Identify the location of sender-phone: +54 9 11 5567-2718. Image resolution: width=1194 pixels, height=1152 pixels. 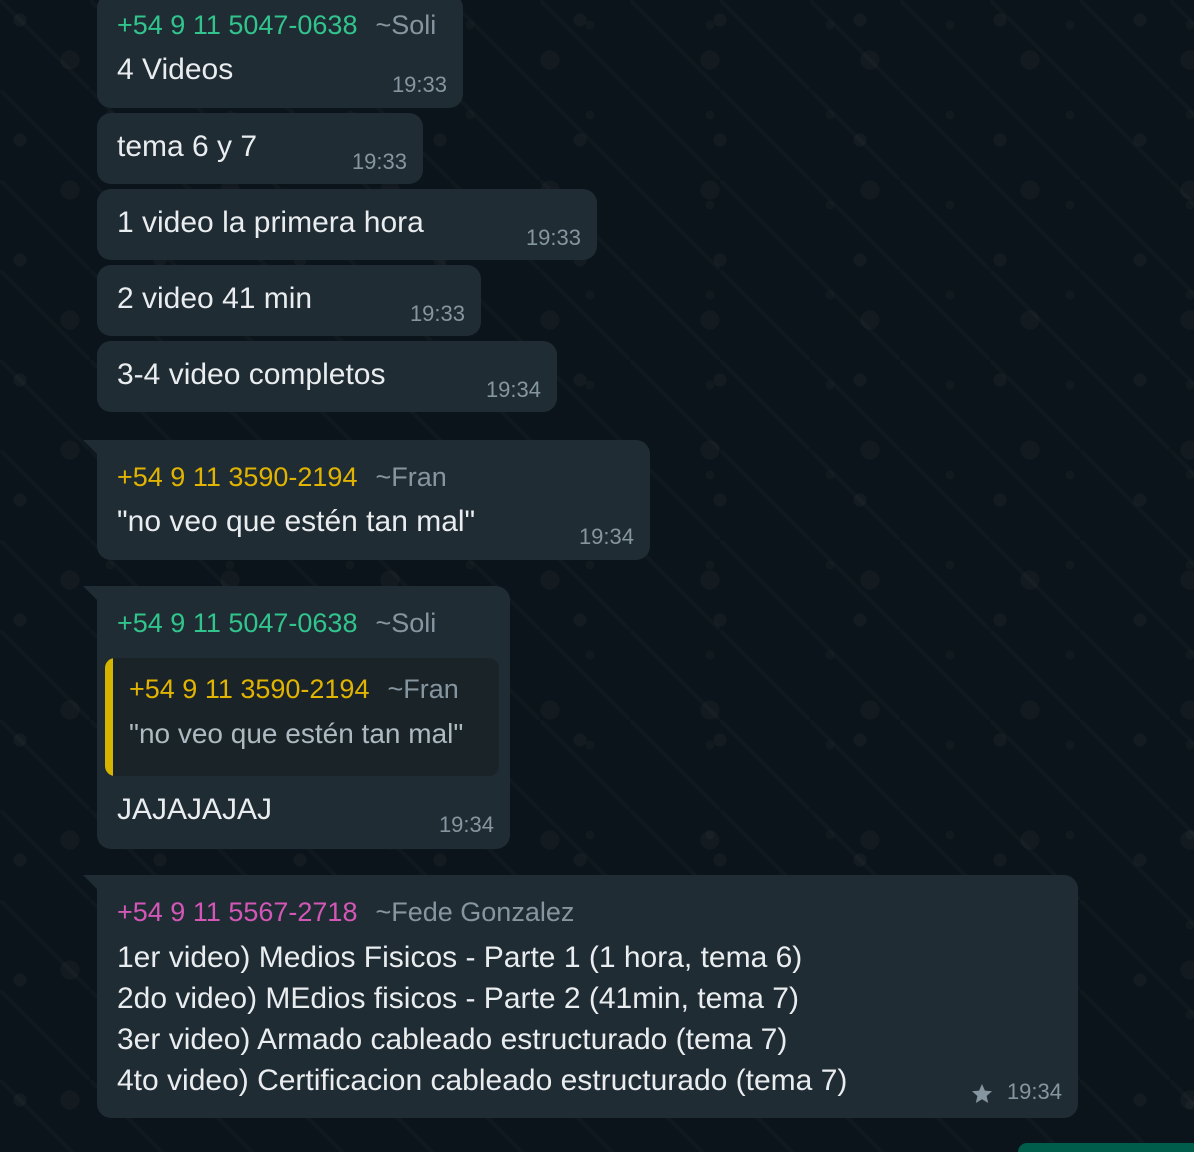
(237, 912).